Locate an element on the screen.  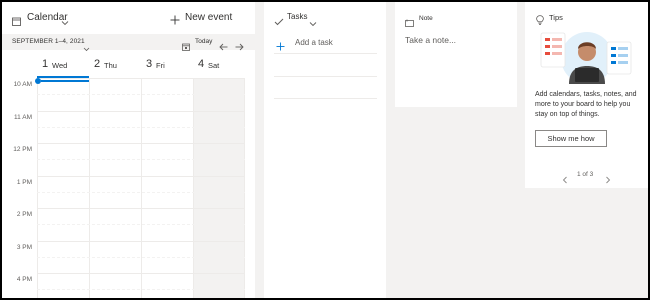
day-name: Fri is located at coordinates (160, 65).